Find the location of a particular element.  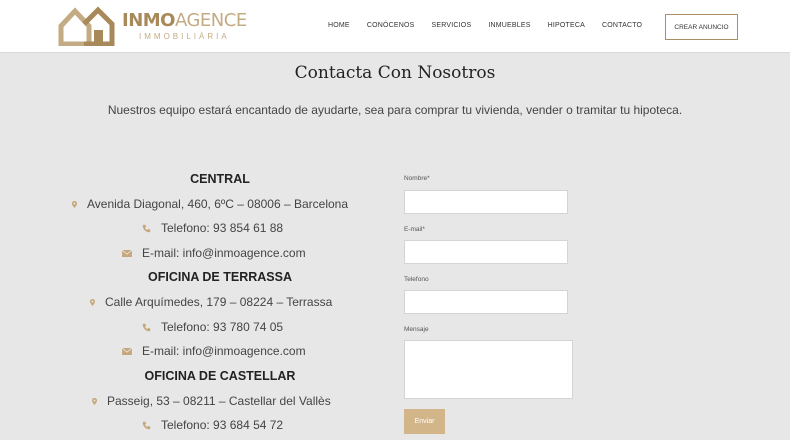

office-address-terrassa: Calle Arquímedes, 179 – 08224 – Terrassa is located at coordinates (211, 302).